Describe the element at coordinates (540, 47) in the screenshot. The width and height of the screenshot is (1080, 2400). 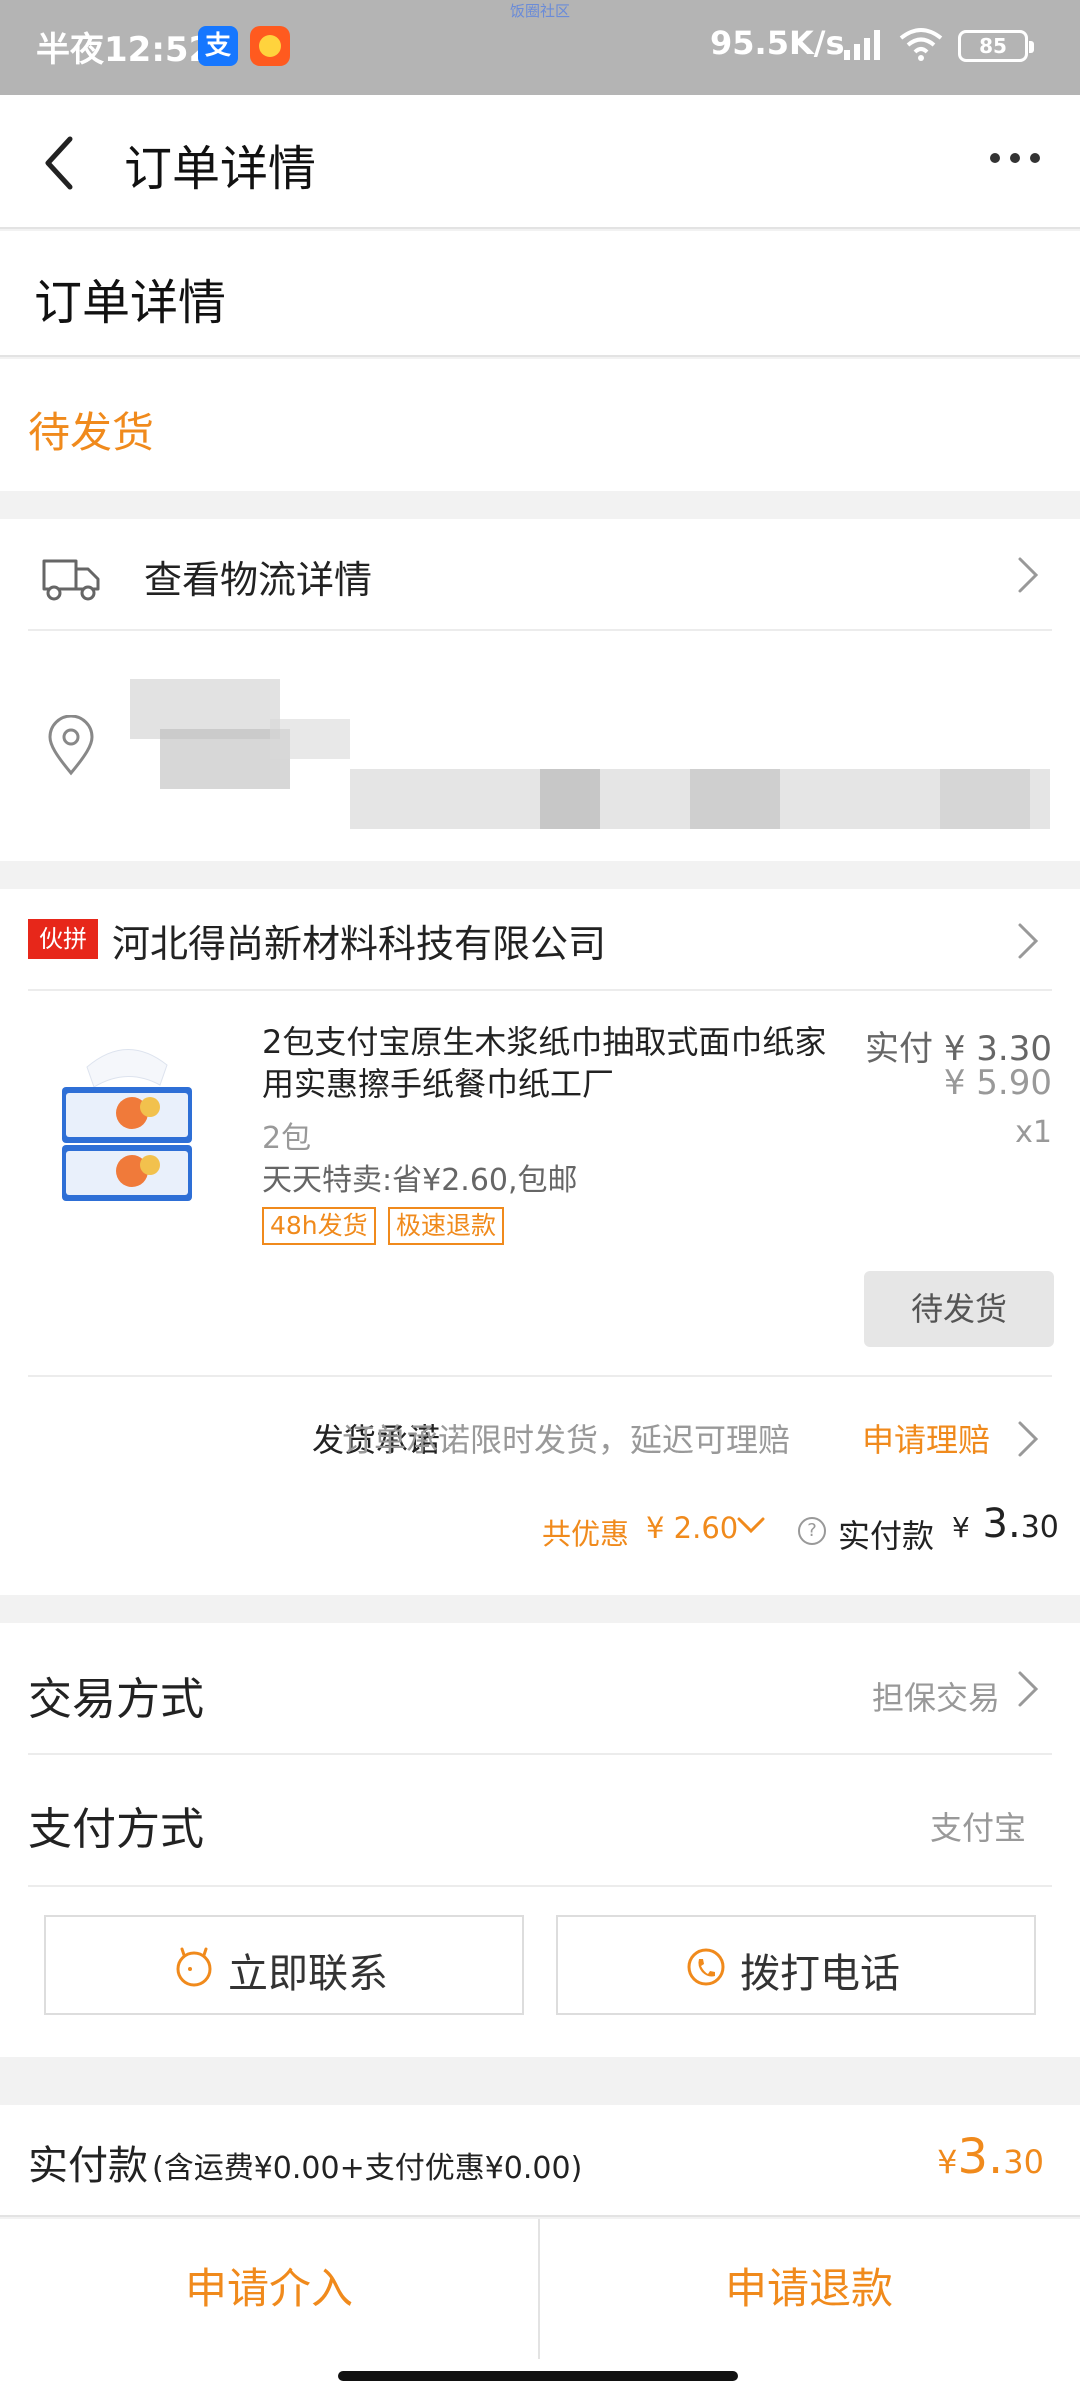
I see `status-bar: 饭圈社区 半夜12:52 支 95.5K/s 85` at that location.